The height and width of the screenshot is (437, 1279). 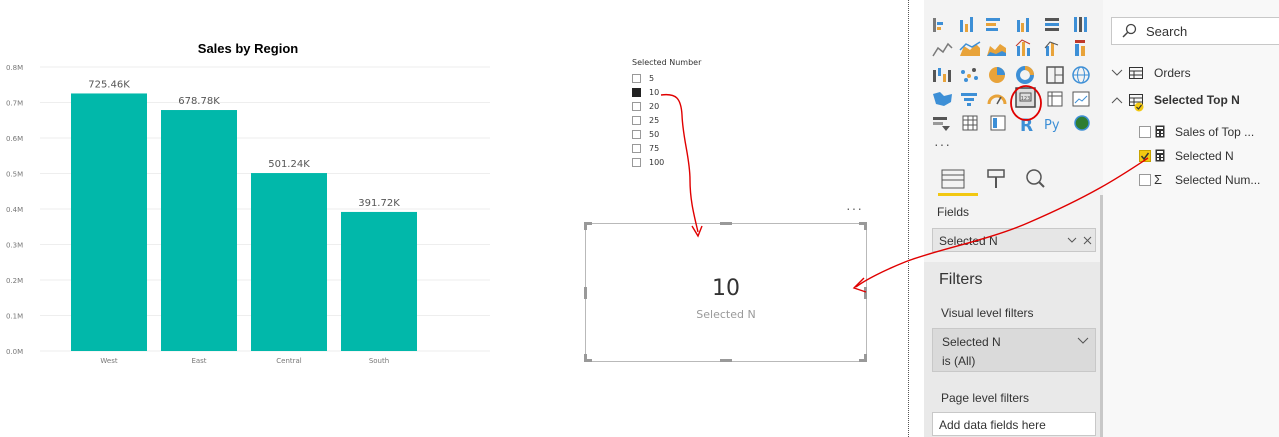 I want to click on filter-state: is (All), so click(x=959, y=361).